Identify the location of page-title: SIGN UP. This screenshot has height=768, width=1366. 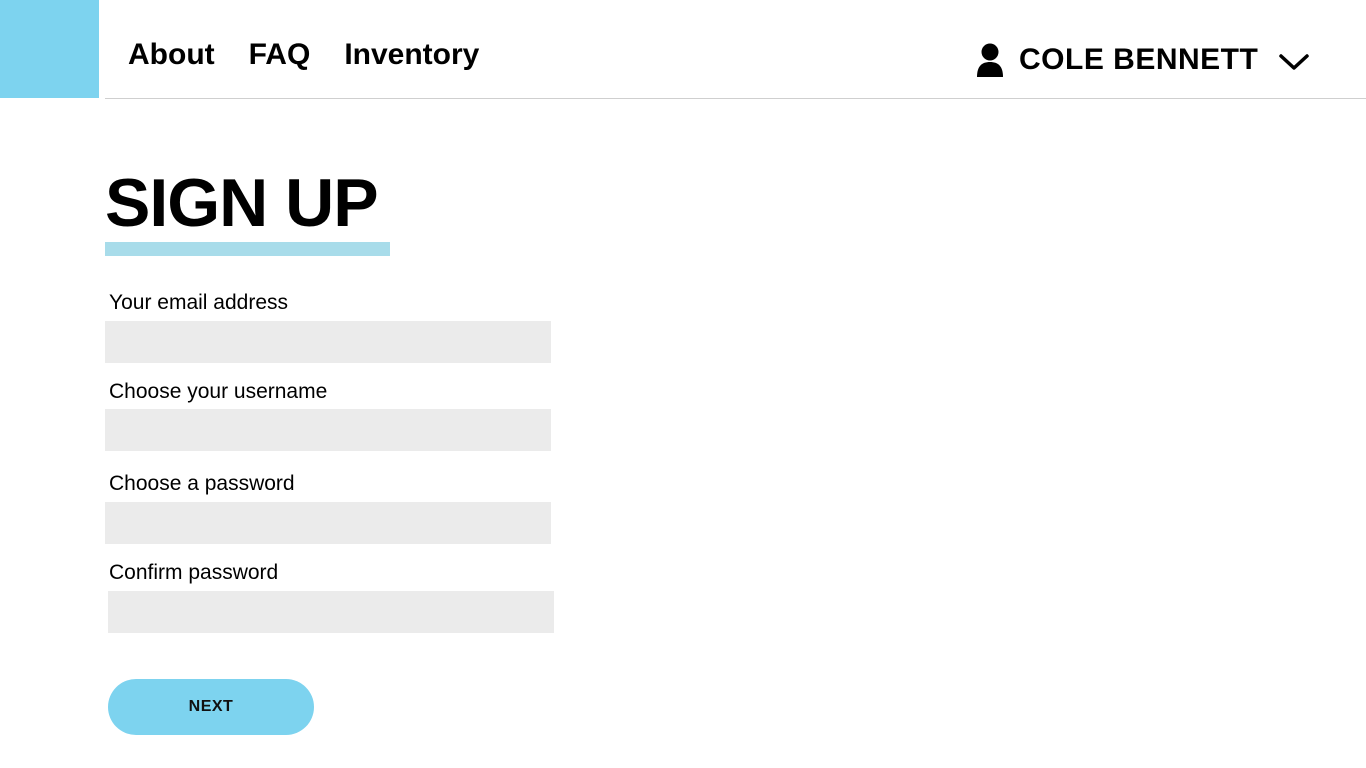
(242, 203).